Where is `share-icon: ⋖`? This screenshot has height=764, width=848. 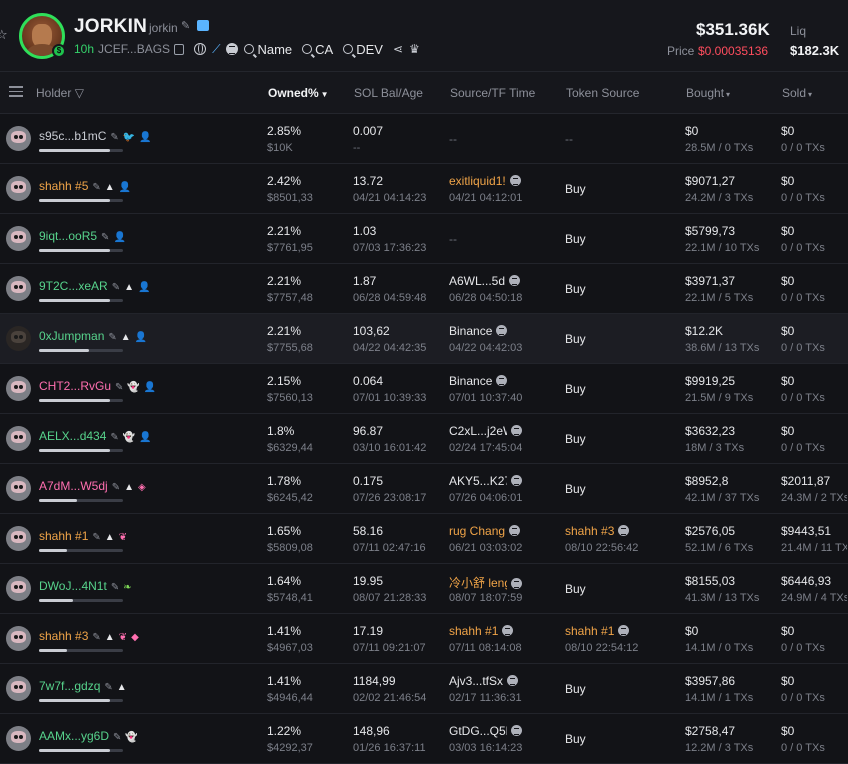 share-icon: ⋖ is located at coordinates (398, 49).